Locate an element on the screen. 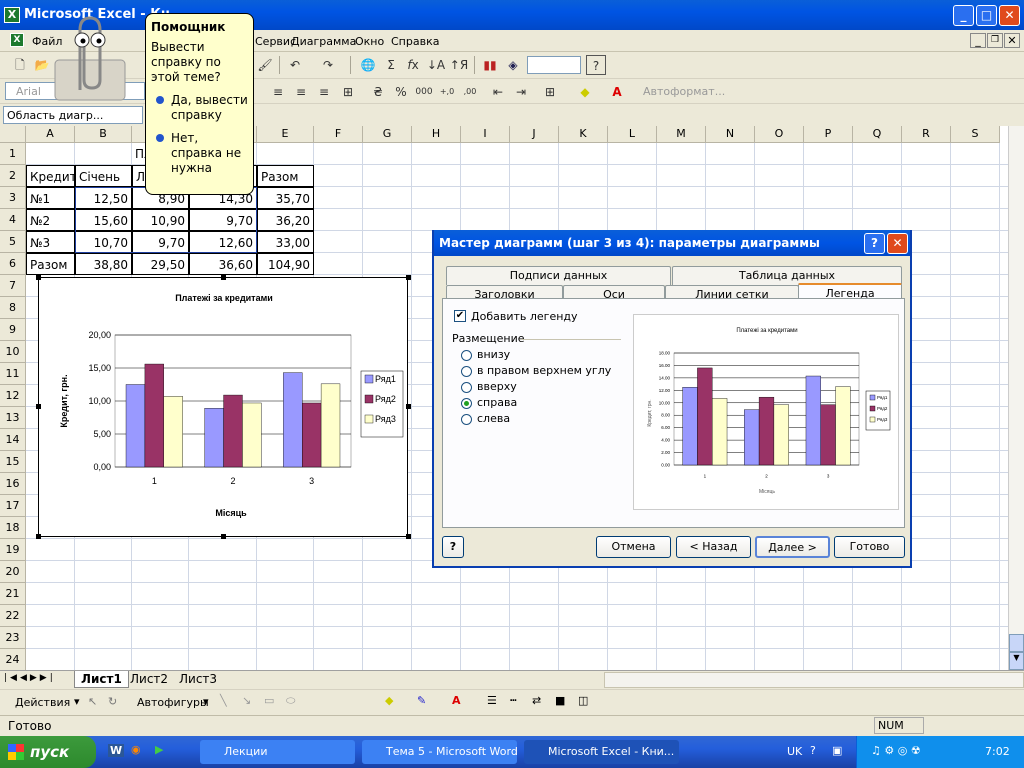 The width and height of the screenshot is (1024, 768). help-icon: ? is located at coordinates (596, 65).